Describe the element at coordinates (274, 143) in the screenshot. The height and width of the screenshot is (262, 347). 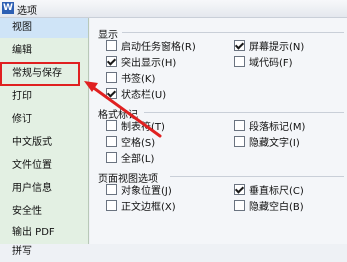
I see `option-label: 隐藏文字(I)` at that location.